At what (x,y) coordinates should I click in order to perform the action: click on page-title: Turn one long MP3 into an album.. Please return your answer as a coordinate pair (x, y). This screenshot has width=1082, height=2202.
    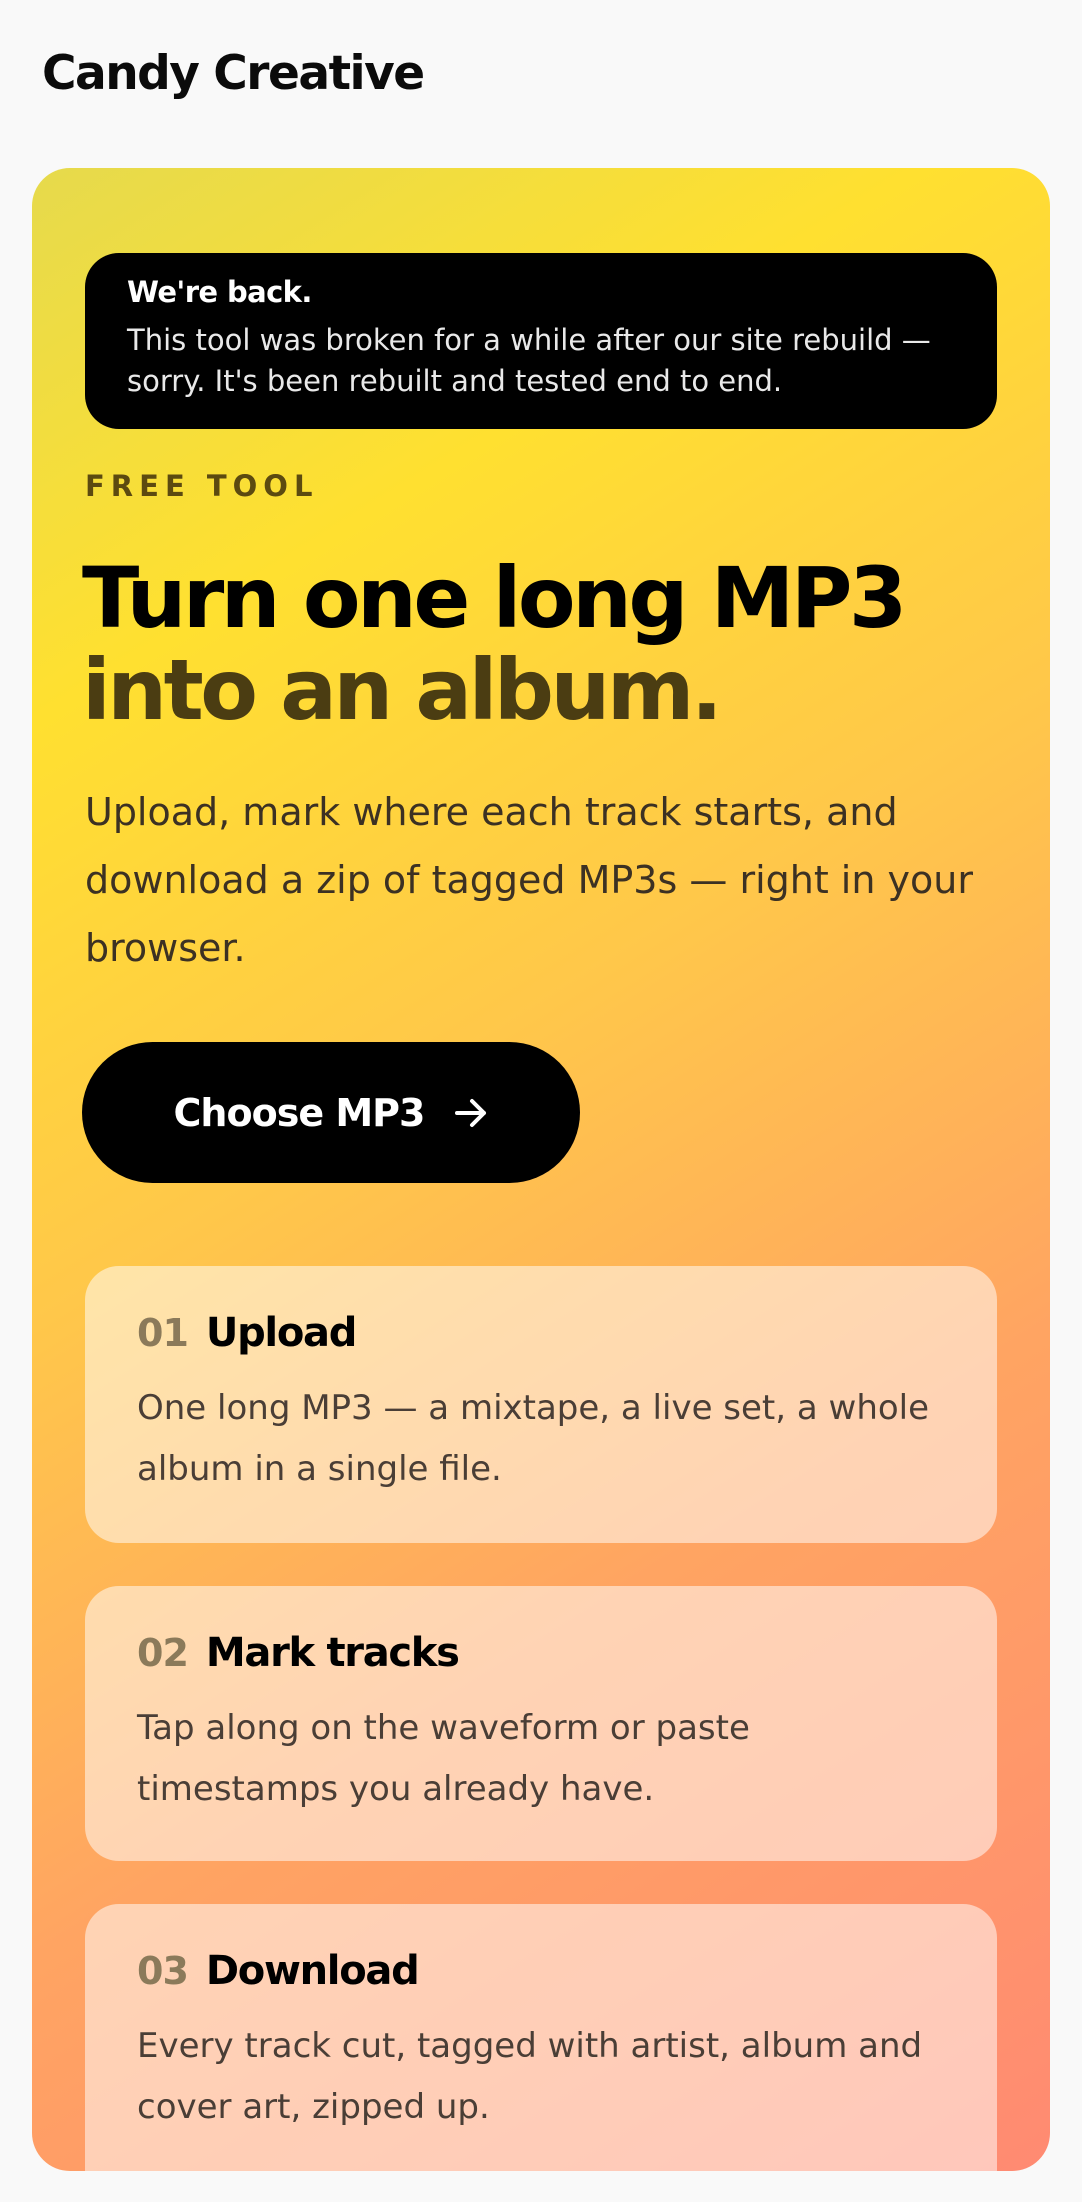
    Looking at the image, I should click on (494, 644).